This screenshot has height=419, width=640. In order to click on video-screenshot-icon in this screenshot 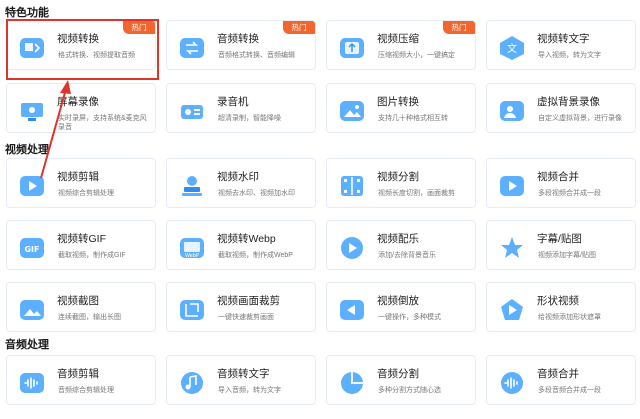, I will do `click(32, 310)`.